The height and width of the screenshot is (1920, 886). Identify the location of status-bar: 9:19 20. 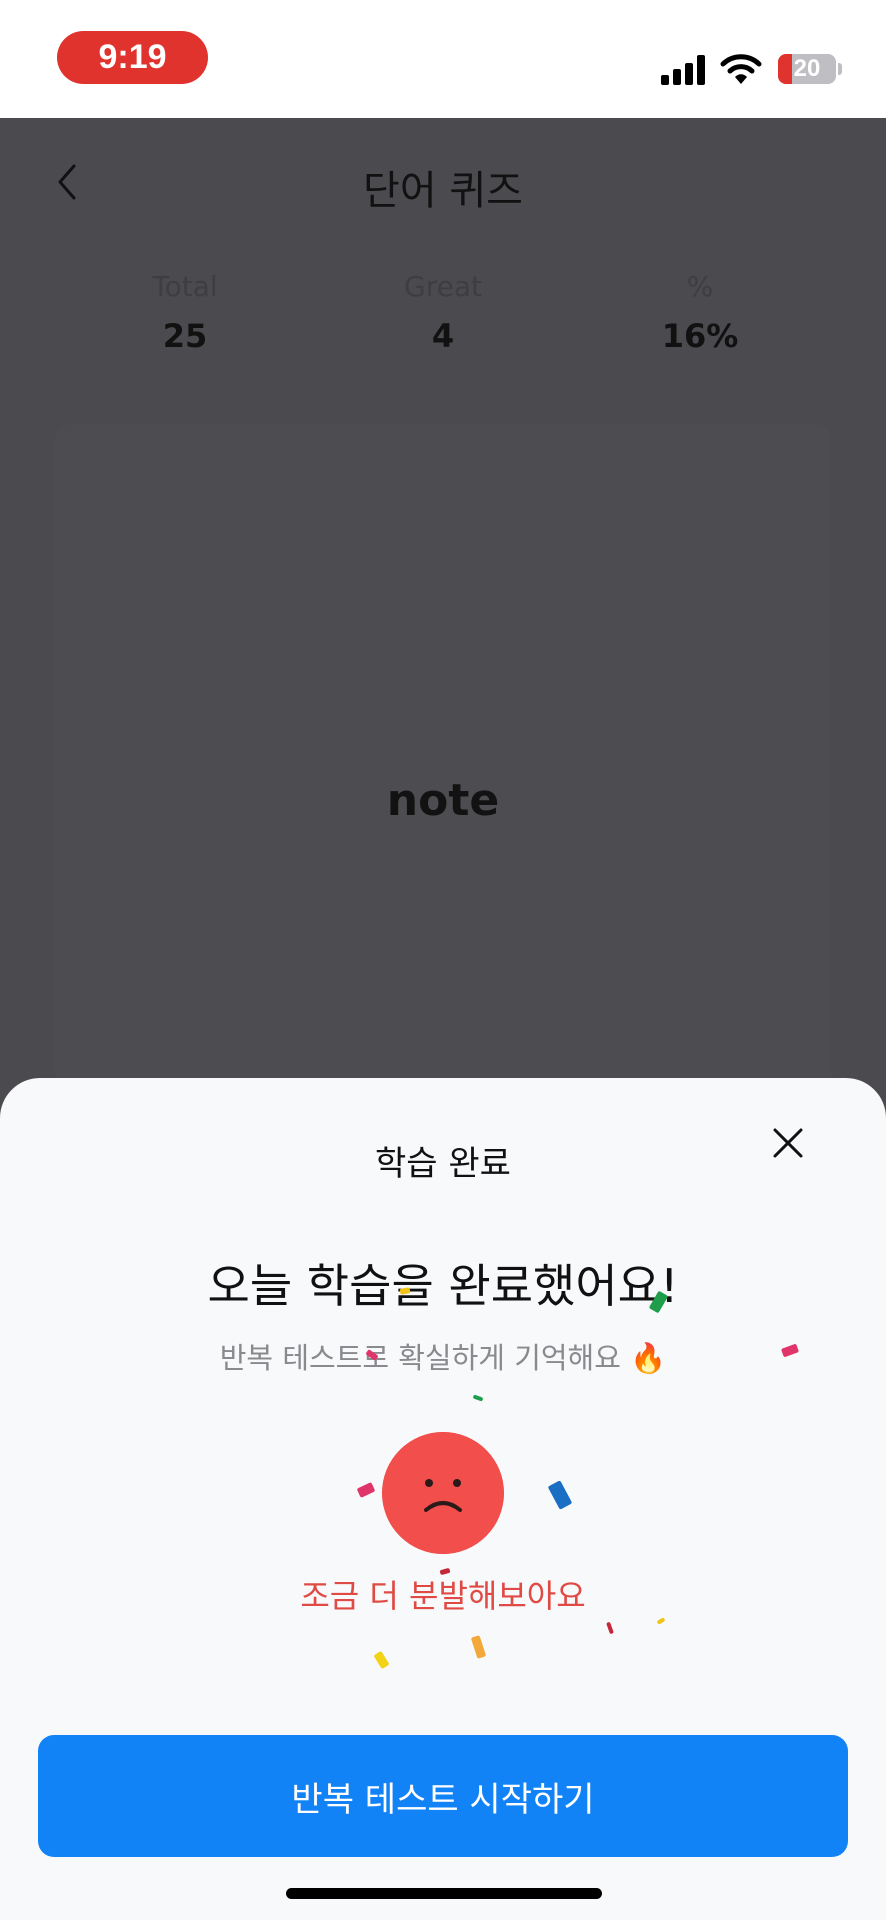
(443, 59).